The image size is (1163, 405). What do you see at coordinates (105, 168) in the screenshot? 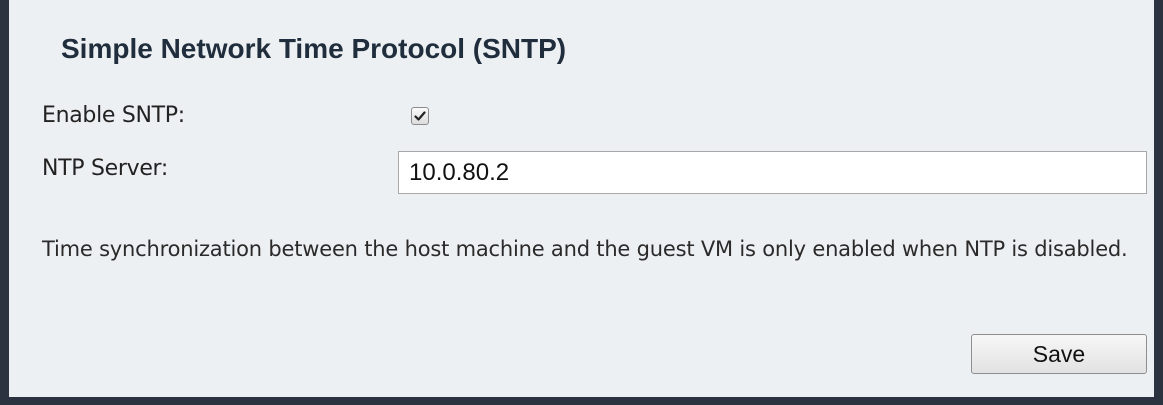
I see `ntp-server-label: NTP Server:` at bounding box center [105, 168].